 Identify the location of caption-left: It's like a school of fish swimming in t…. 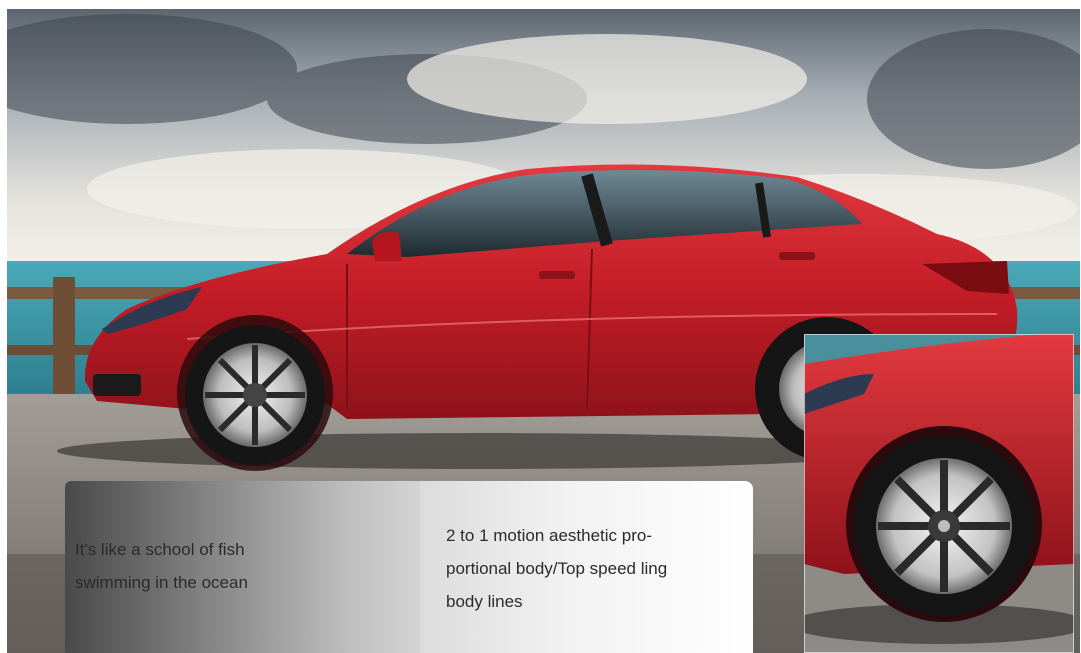
(225, 566).